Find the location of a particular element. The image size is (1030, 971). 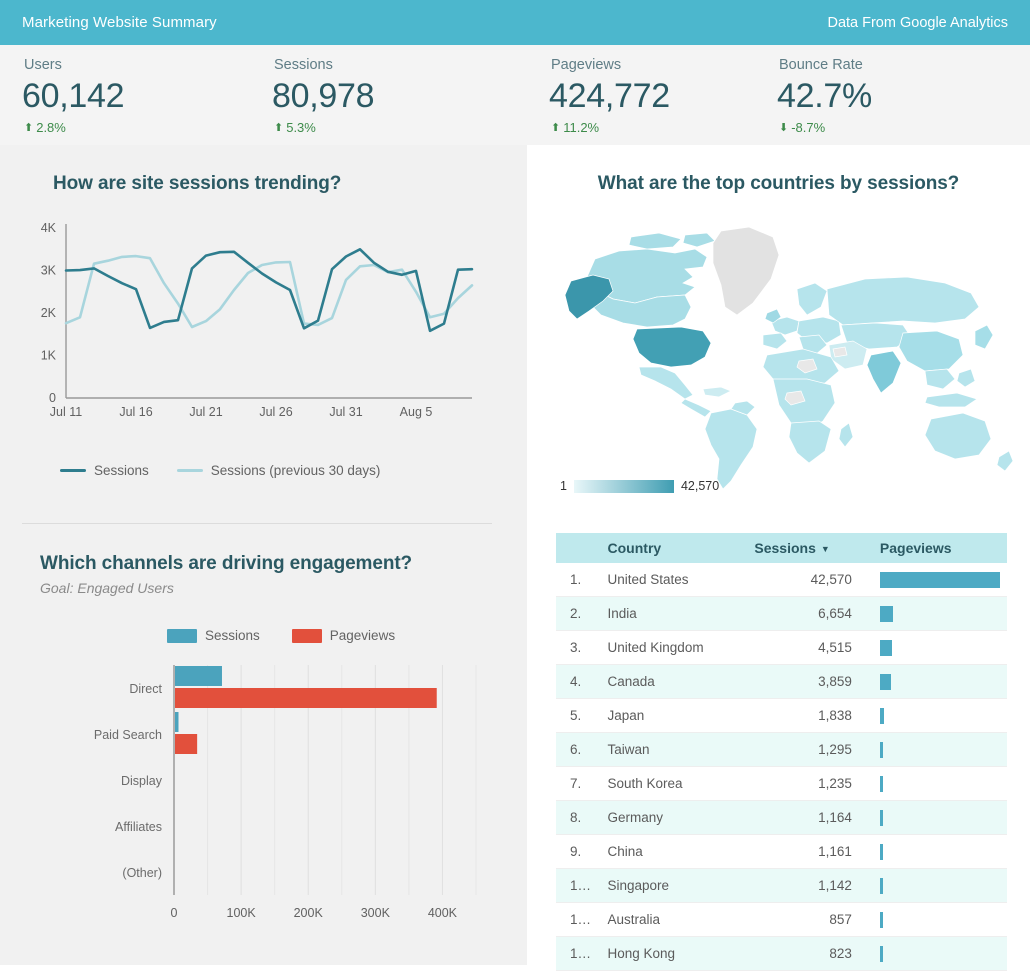

legend-label: Sessions (previous 30 days) is located at coordinates (295, 470).